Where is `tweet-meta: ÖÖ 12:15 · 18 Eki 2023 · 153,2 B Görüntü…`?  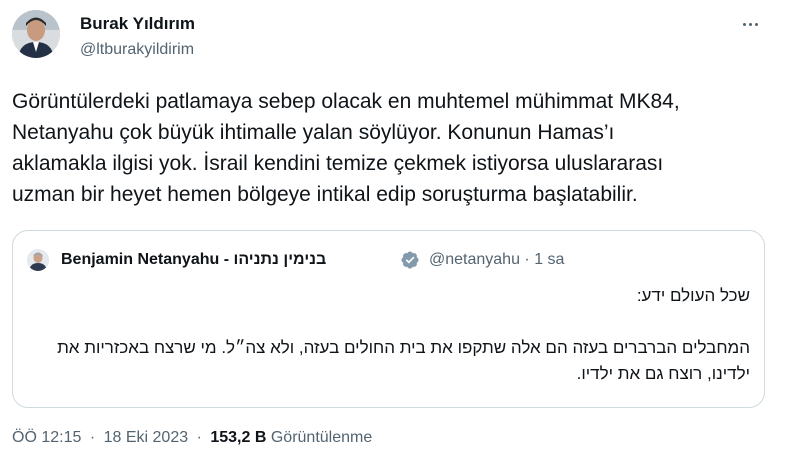
tweet-meta: ÖÖ 12:15 · 18 Eki 2023 · 153,2 B Görüntü… is located at coordinates (192, 438).